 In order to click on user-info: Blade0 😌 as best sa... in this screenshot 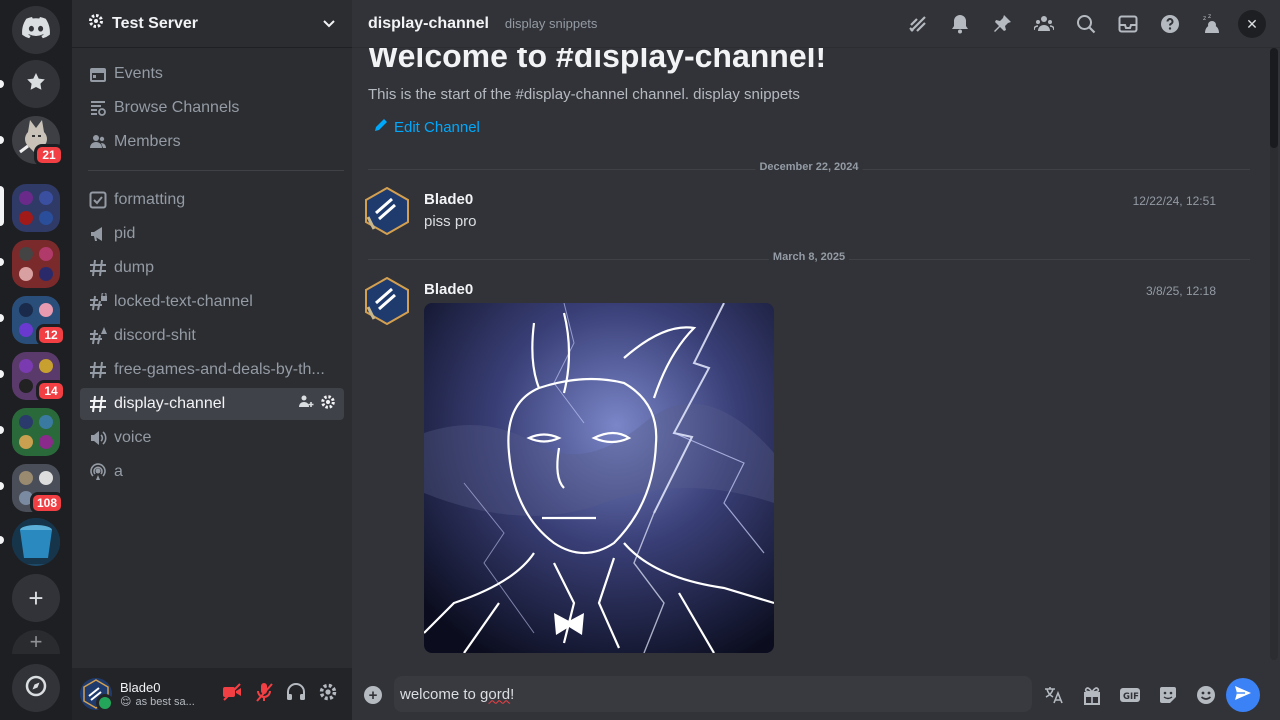, I will do `click(168, 694)`.